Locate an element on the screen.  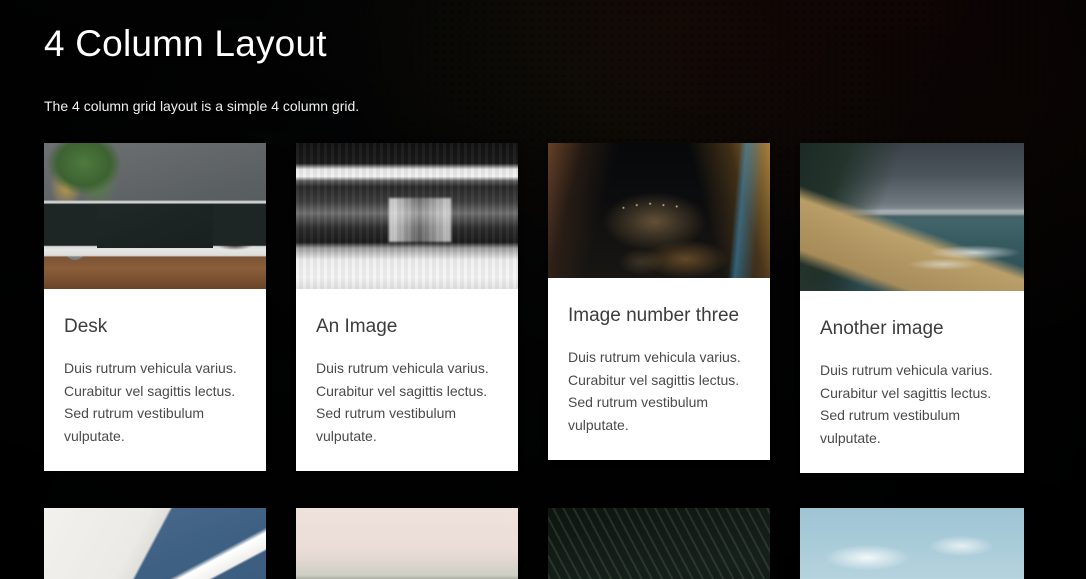
page-title: 4 Column Layout is located at coordinates (185, 43).